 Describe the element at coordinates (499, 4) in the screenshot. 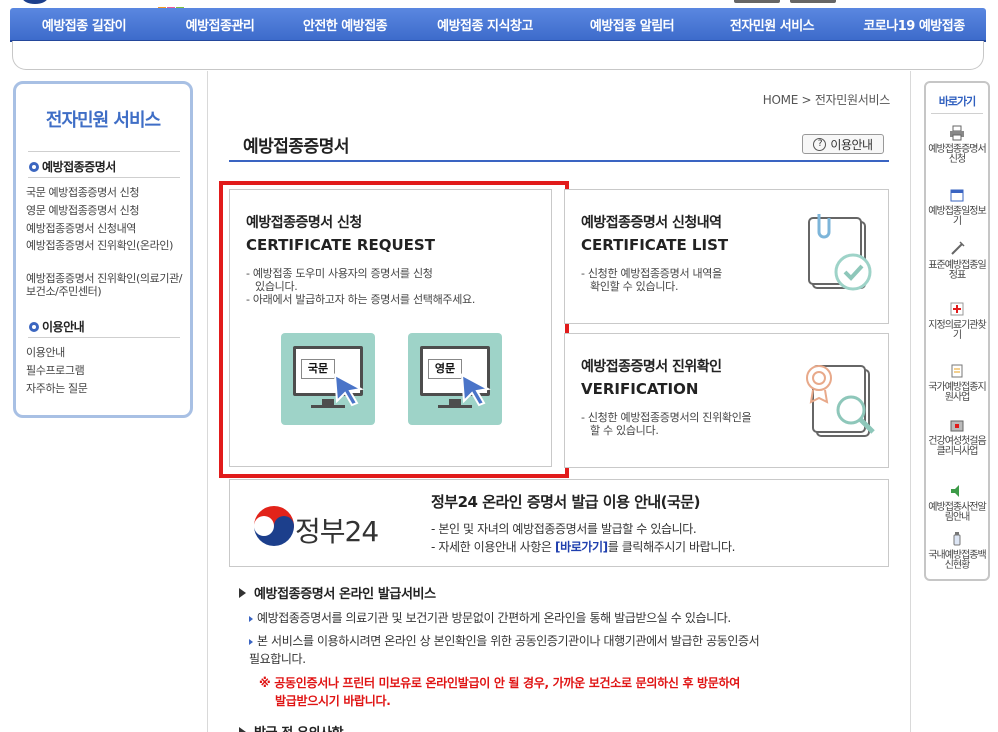

I see `top-header-strip` at that location.